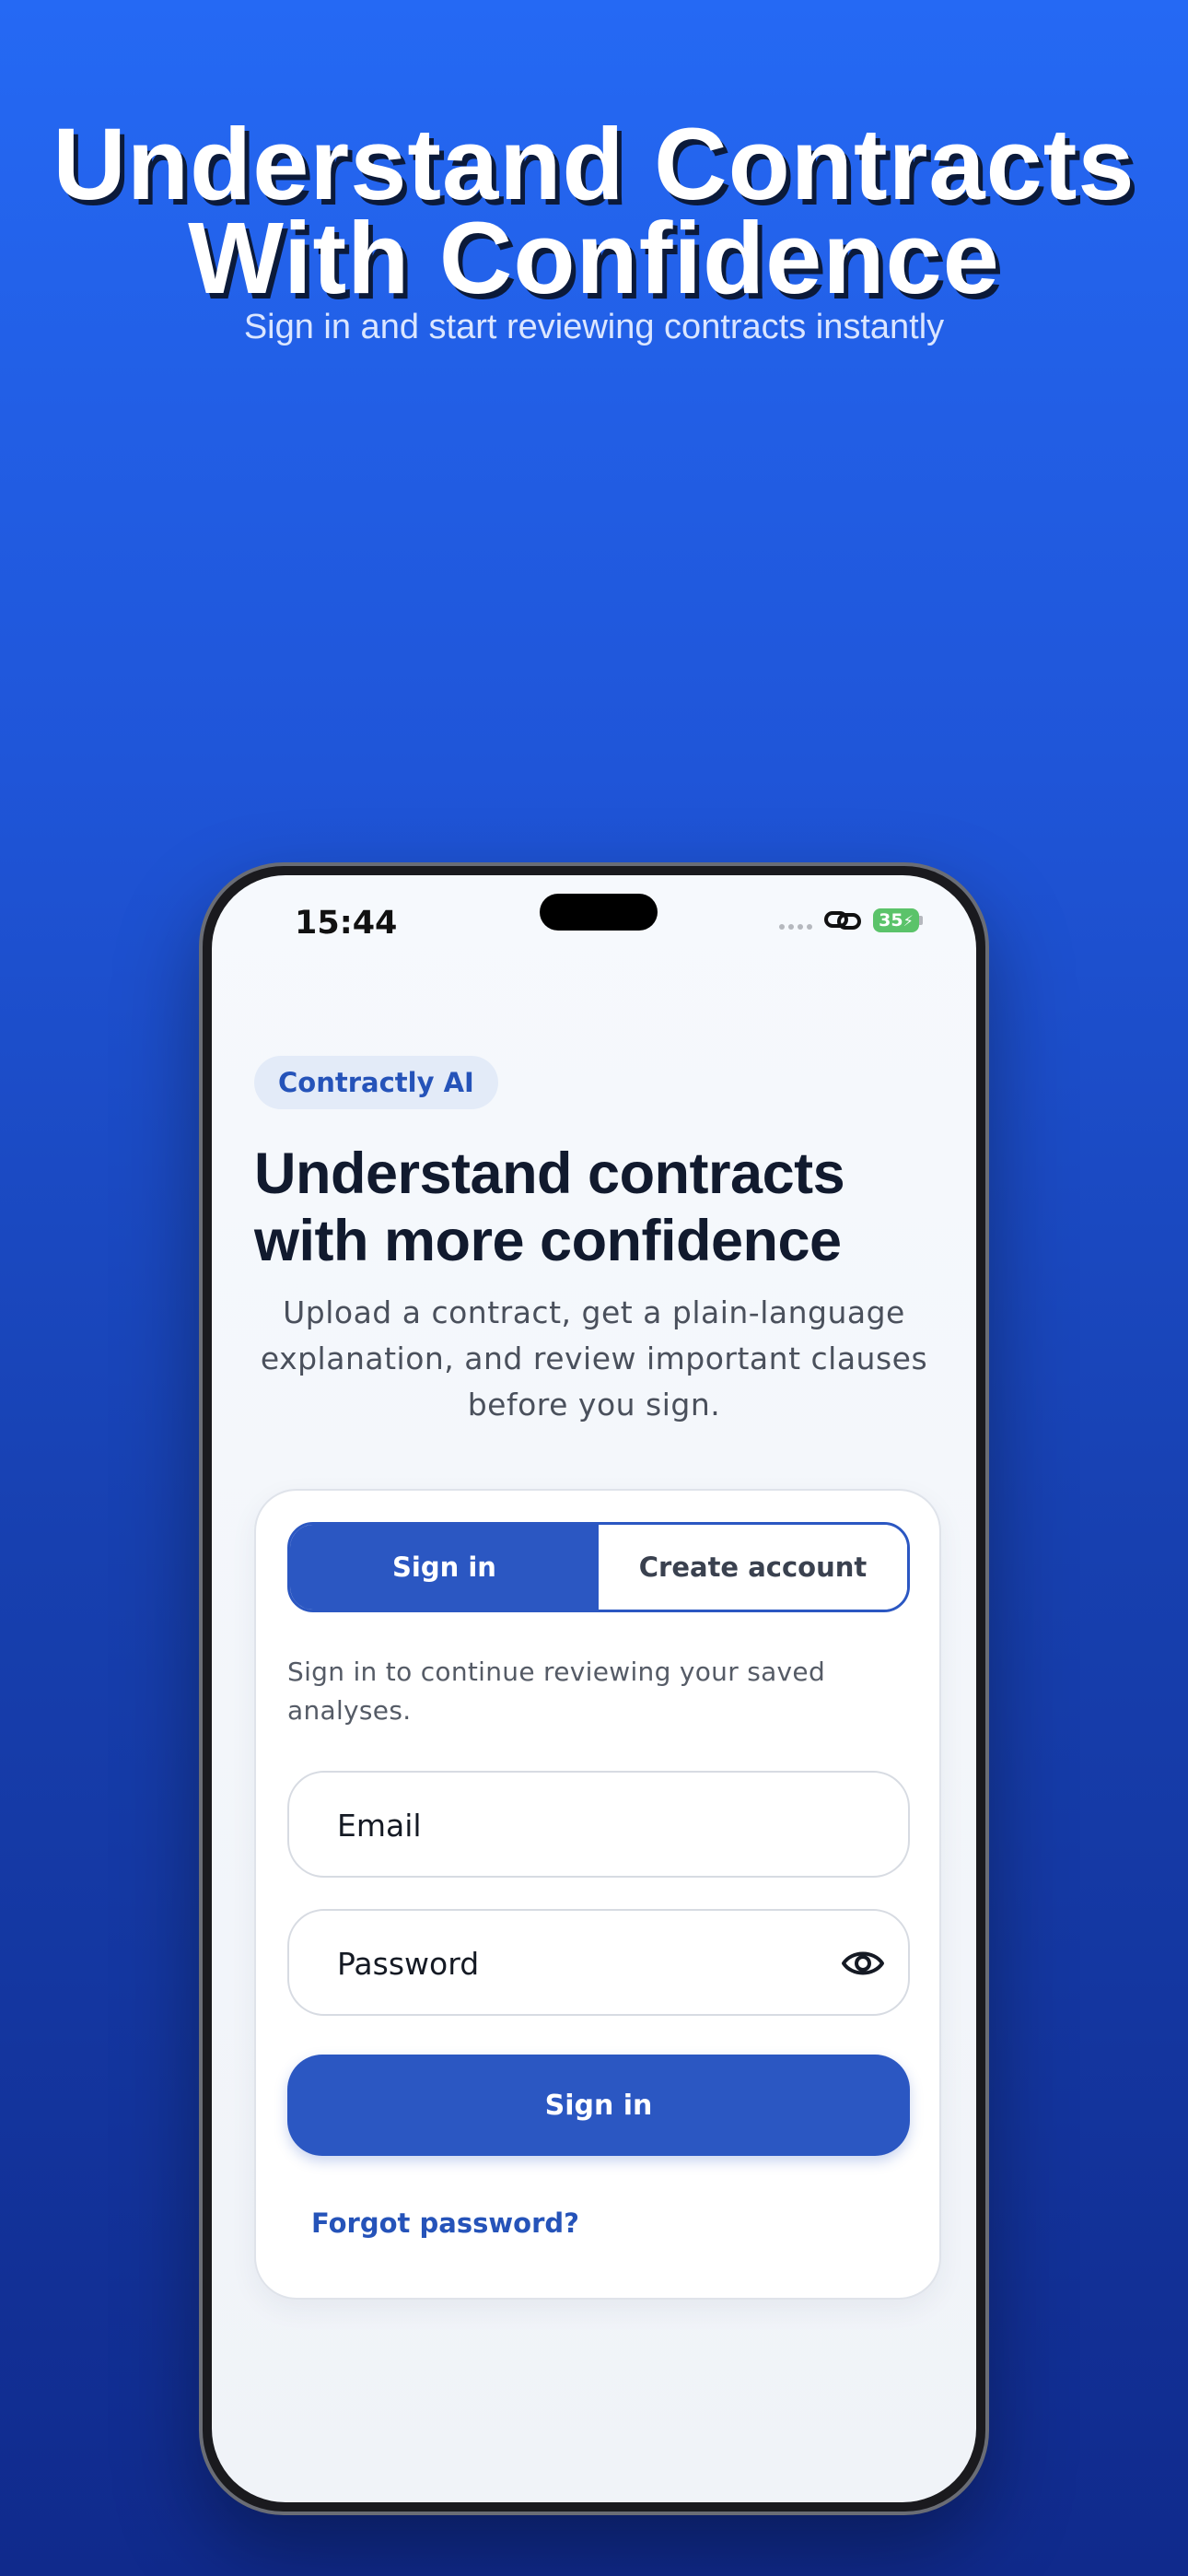 The height and width of the screenshot is (2576, 1188). I want to click on status-icons: 35 ⚡, so click(851, 920).